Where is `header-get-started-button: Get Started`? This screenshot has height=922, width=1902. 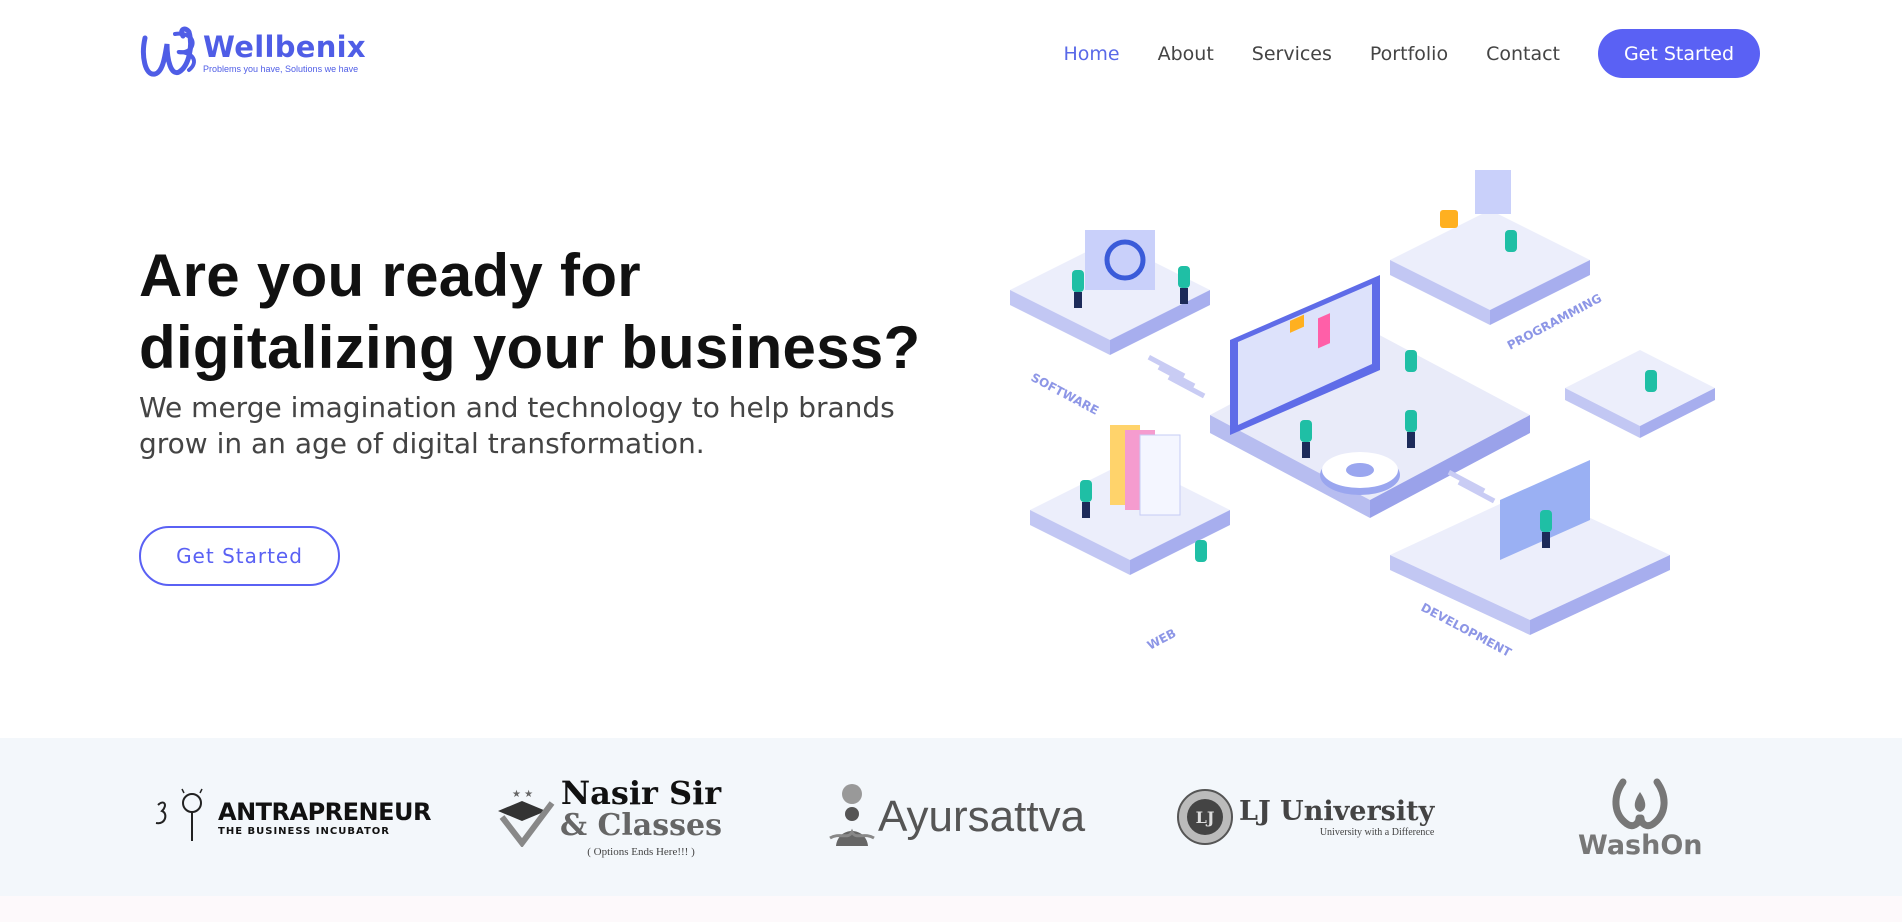 header-get-started-button: Get Started is located at coordinates (1679, 53).